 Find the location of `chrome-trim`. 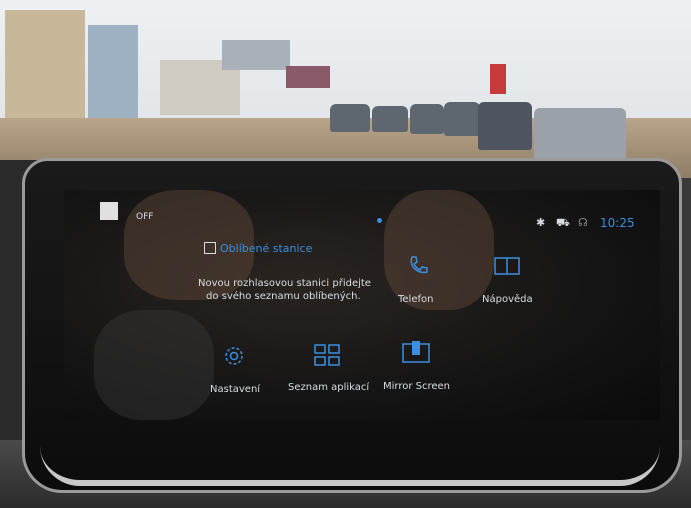

chrome-trim is located at coordinates (350, 458).